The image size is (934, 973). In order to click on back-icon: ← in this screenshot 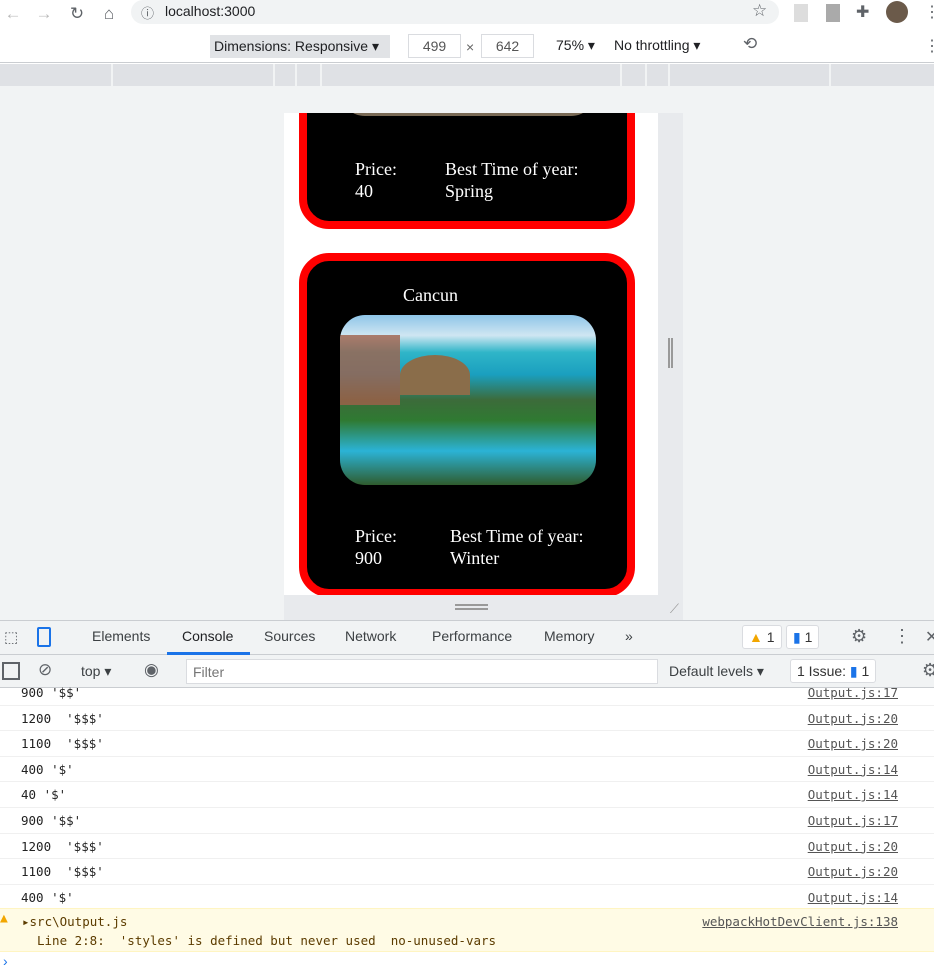, I will do `click(13, 14)`.